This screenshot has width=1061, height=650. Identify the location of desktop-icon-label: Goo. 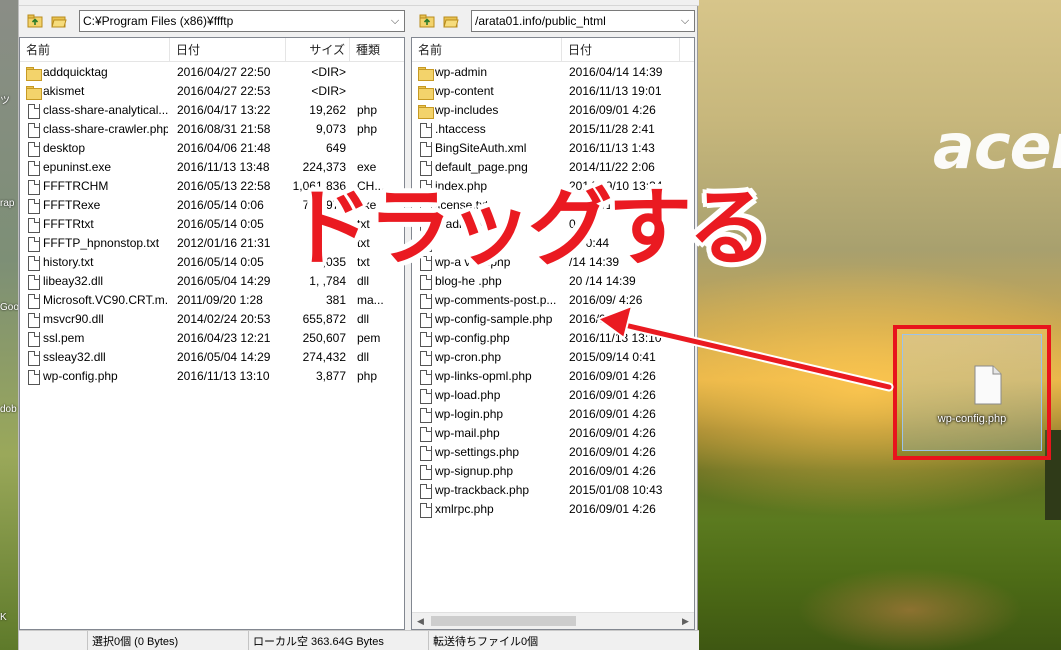
(9, 307).